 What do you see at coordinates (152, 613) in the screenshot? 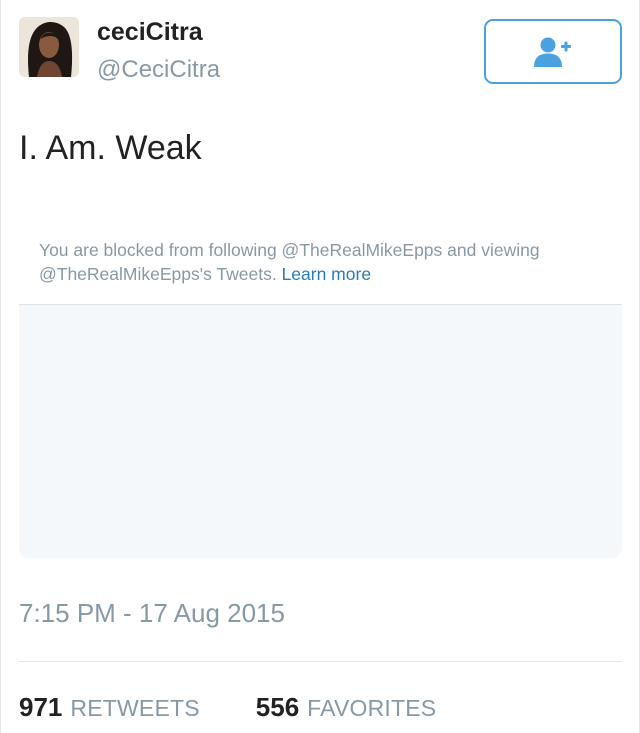
I see `tweet-timestamp: 7:15 PM - 17 Aug 2015` at bounding box center [152, 613].